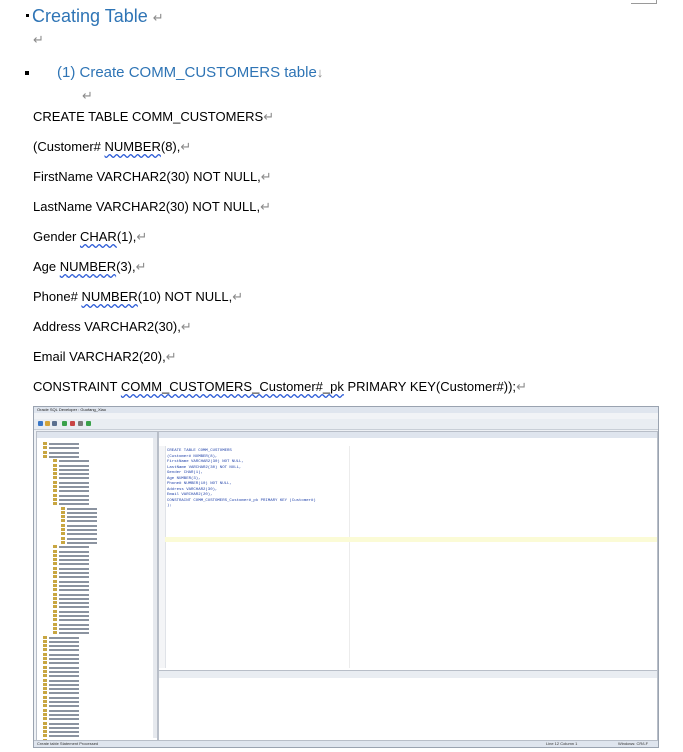  What do you see at coordinates (349, 557) in the screenshot?
I see `editor-margin-line` at bounding box center [349, 557].